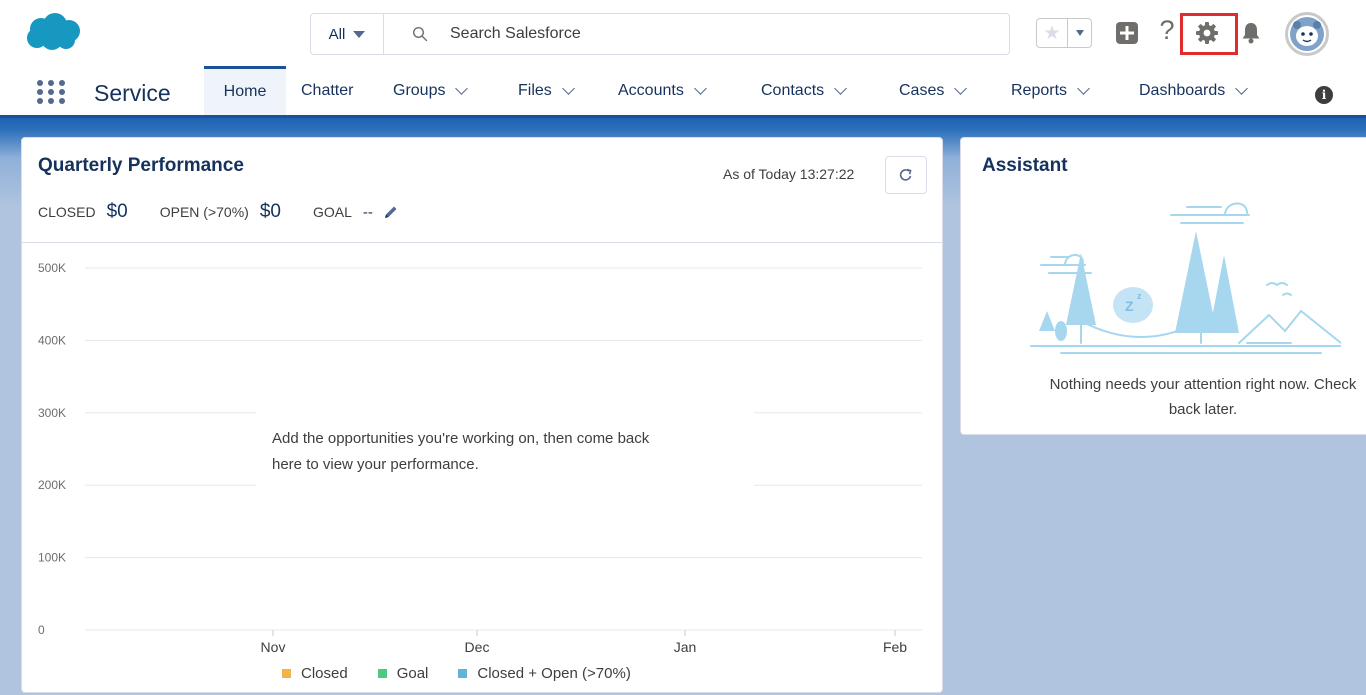  I want to click on tab-accounts: Accounts, so click(662, 90).